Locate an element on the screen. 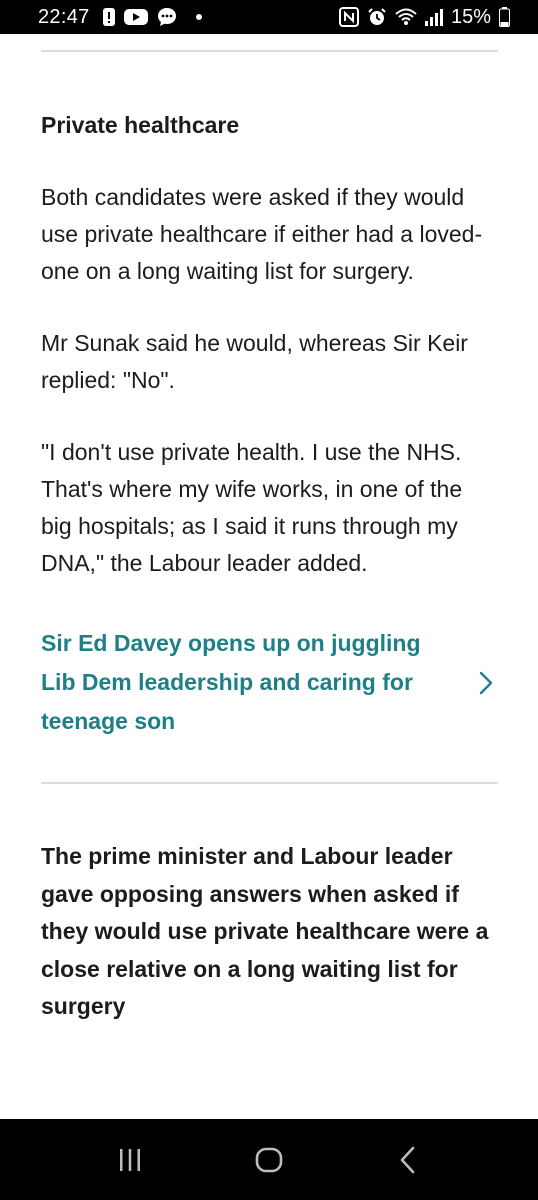 The width and height of the screenshot is (538, 1200). wifi-icon is located at coordinates (406, 17).